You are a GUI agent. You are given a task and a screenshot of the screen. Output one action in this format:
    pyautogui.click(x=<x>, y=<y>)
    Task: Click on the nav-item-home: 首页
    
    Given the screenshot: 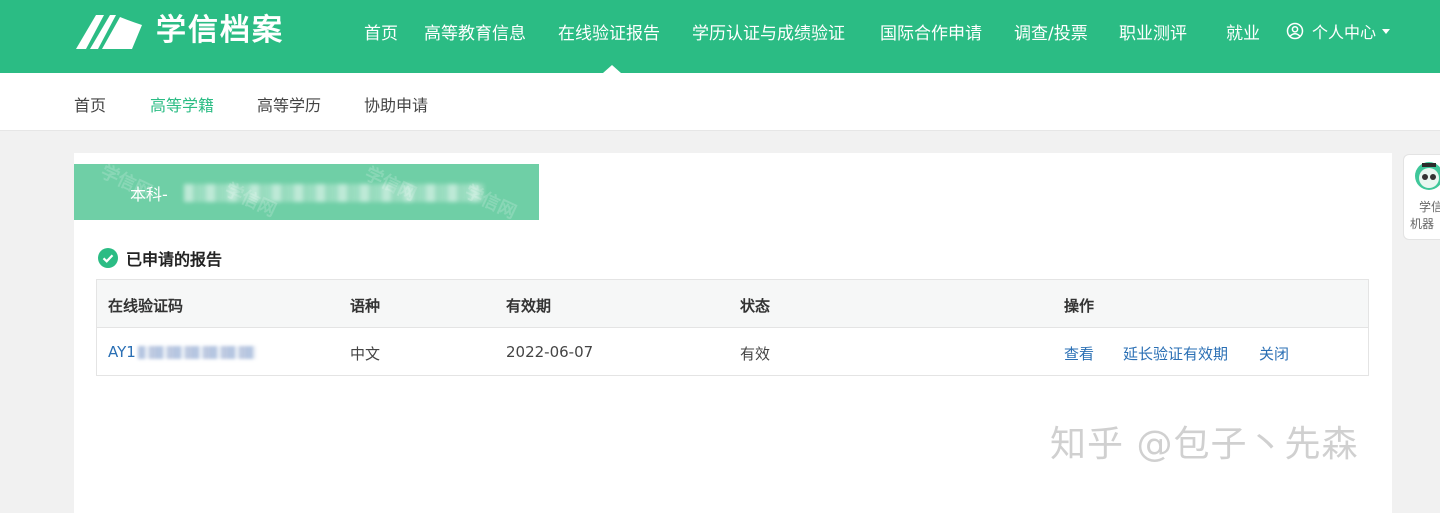 What is the action you would take?
    pyautogui.click(x=381, y=31)
    